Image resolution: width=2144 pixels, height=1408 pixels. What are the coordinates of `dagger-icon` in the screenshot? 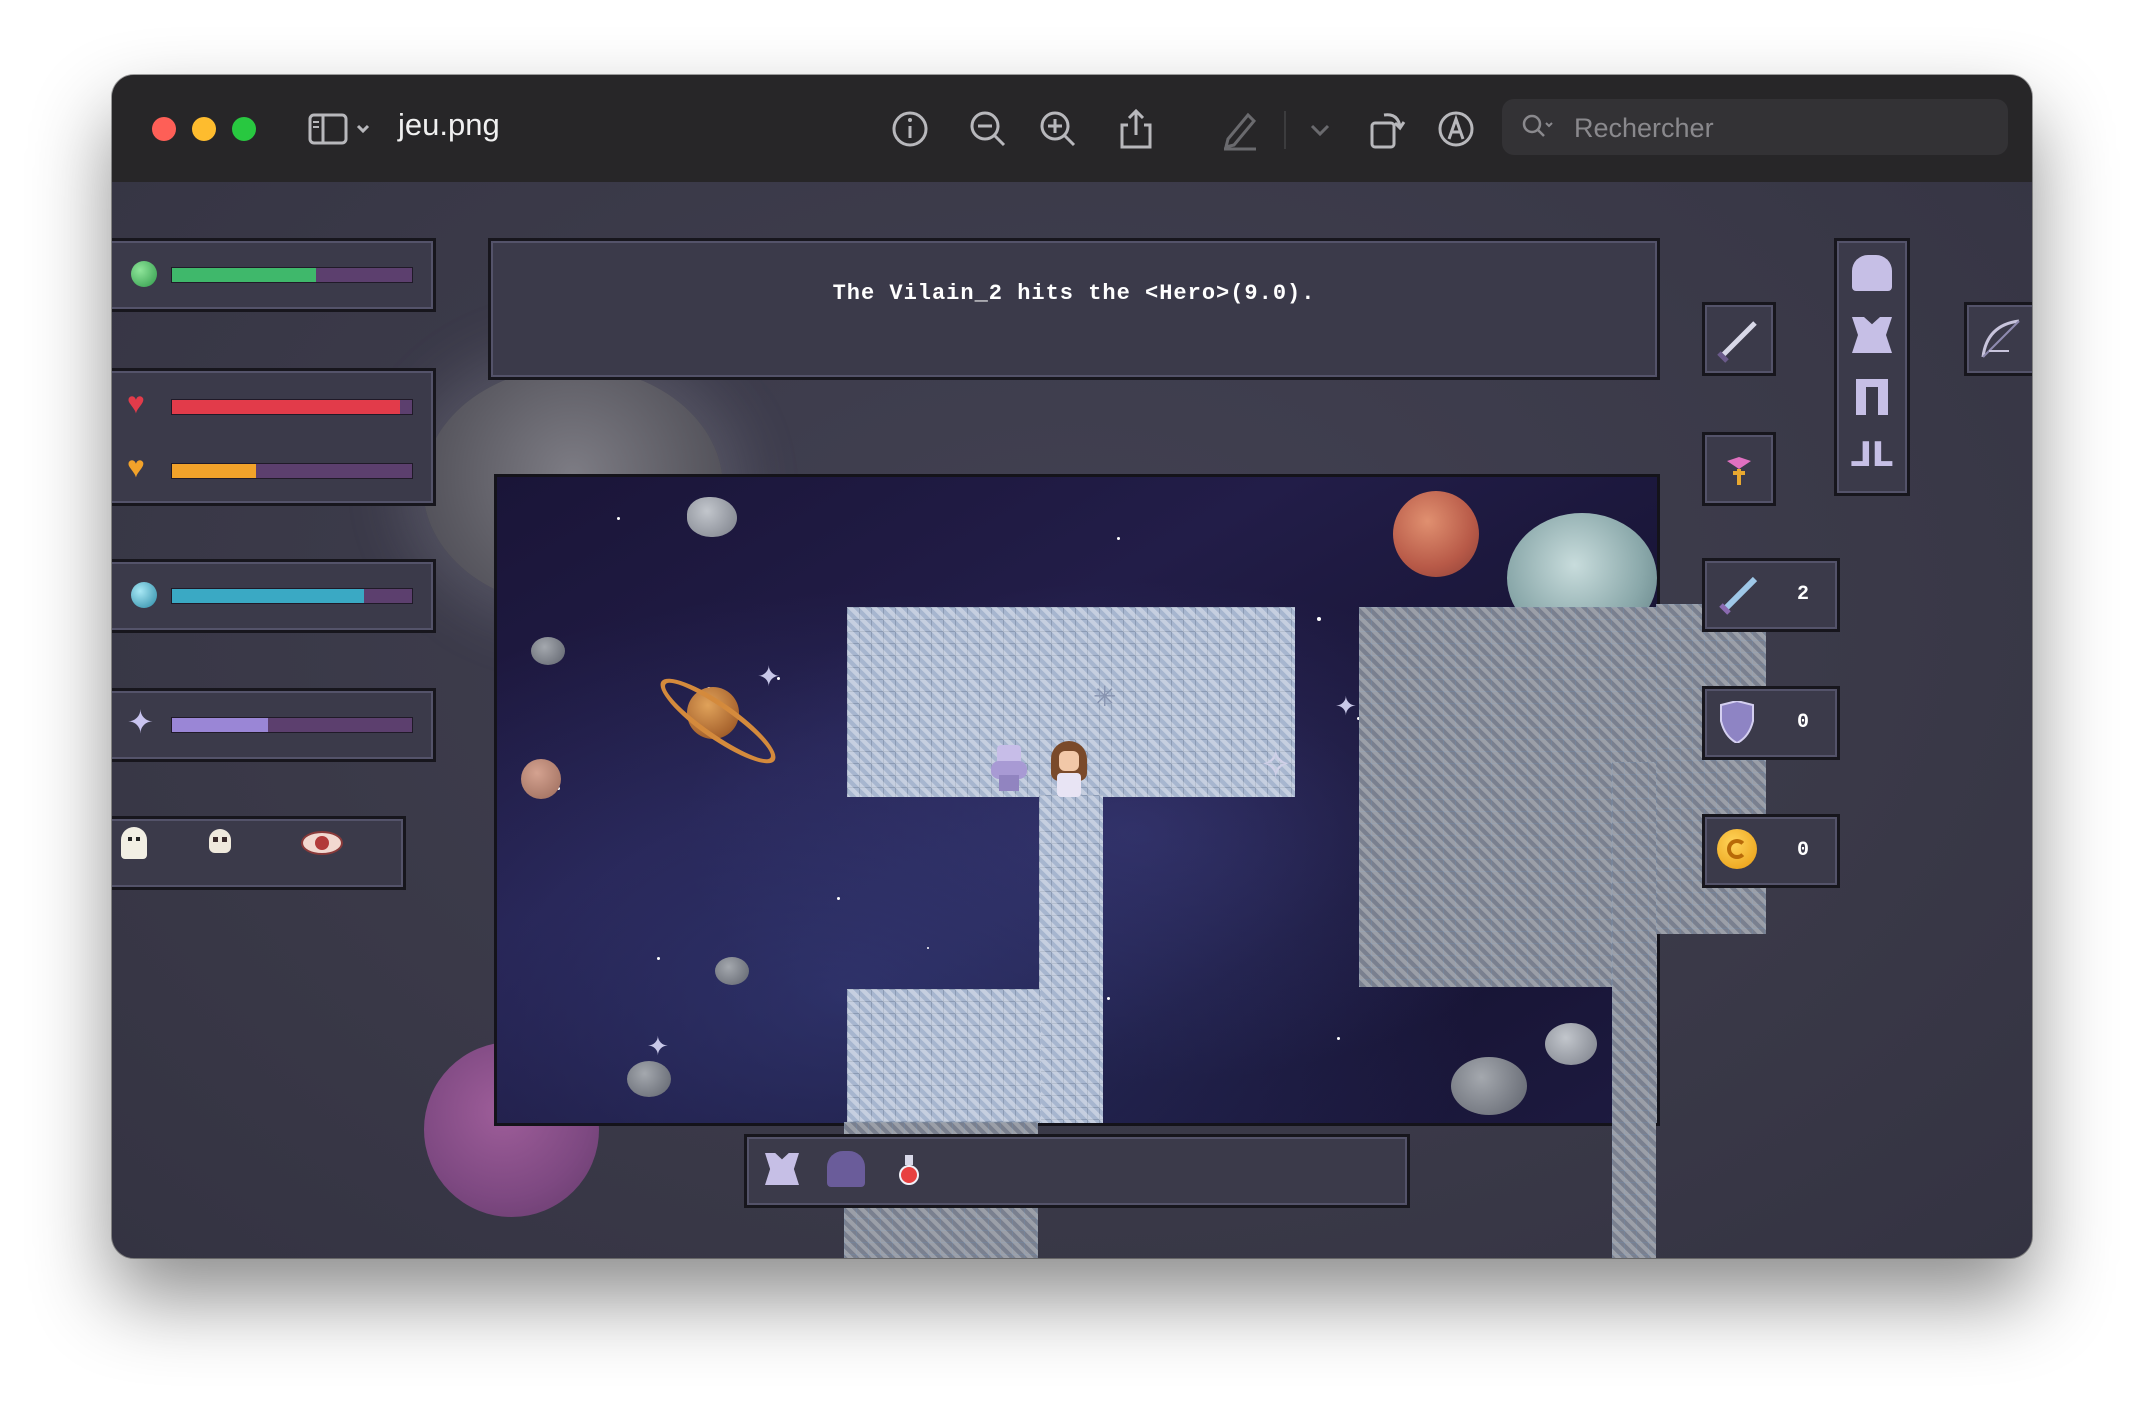 It's located at (1739, 339).